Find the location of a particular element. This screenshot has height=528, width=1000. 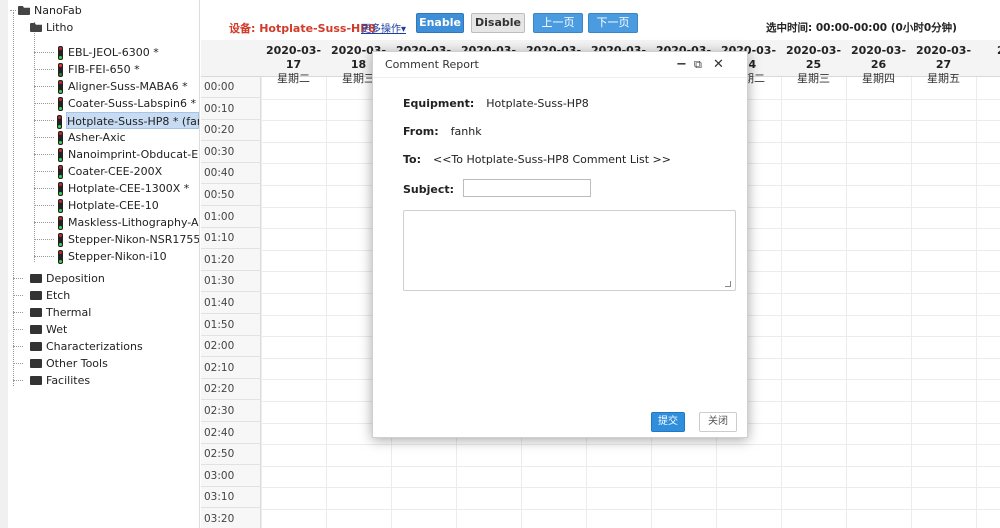

close-icon: ✕ is located at coordinates (718, 65).